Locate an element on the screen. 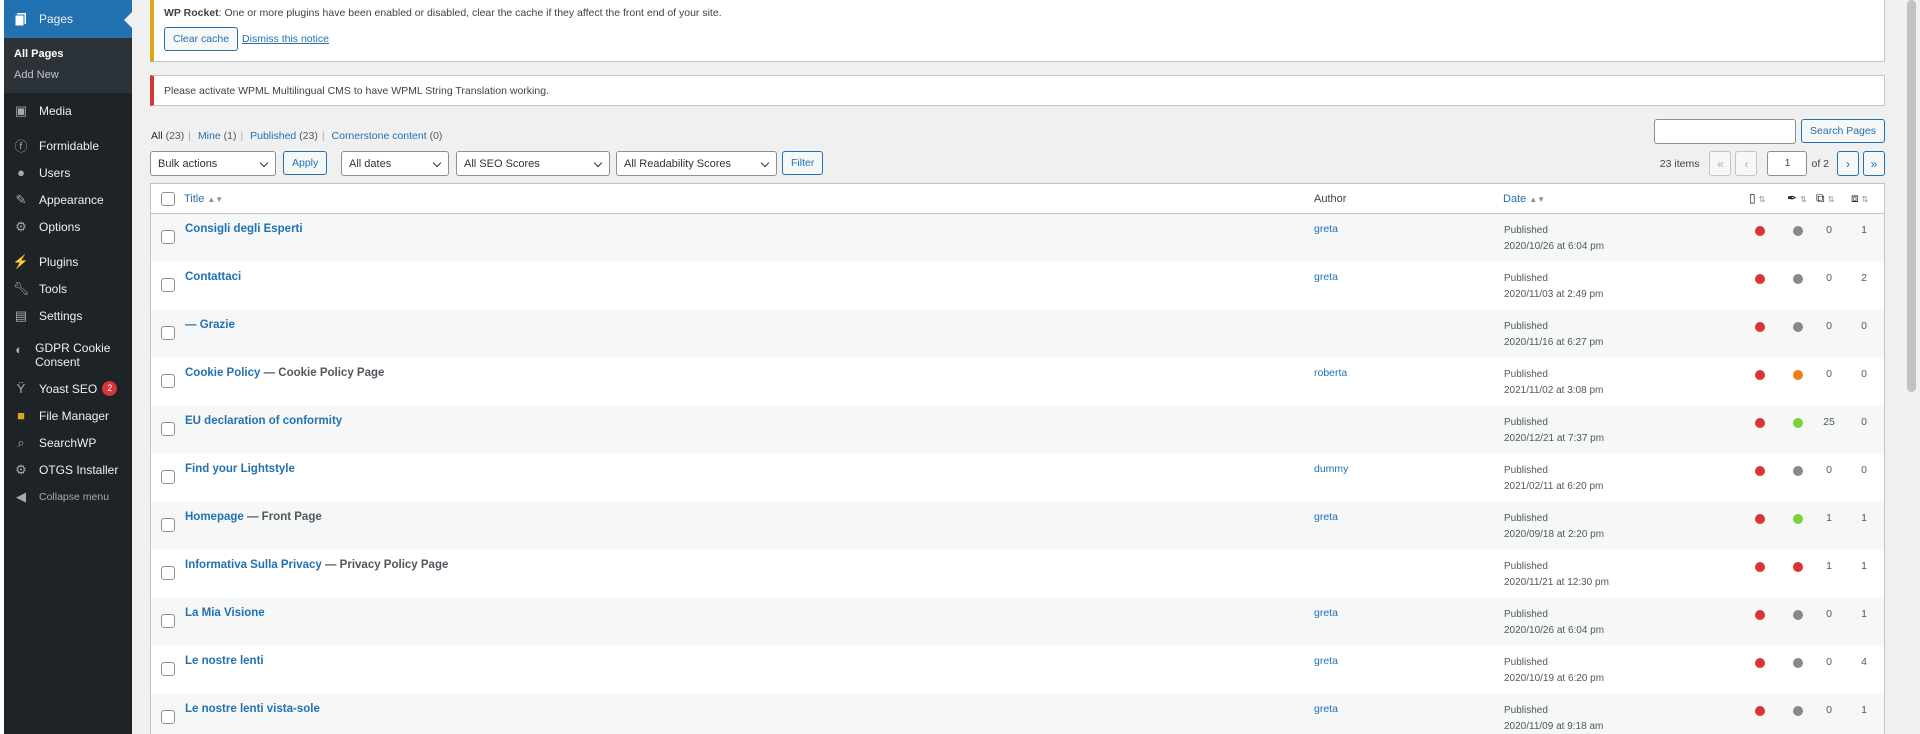 The height and width of the screenshot is (734, 1920). page-title-link: Le nostre lenti vista-sole is located at coordinates (252, 709).